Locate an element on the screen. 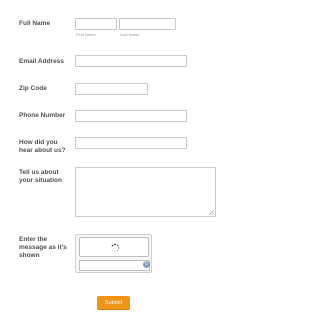  captcha-image is located at coordinates (114, 247).